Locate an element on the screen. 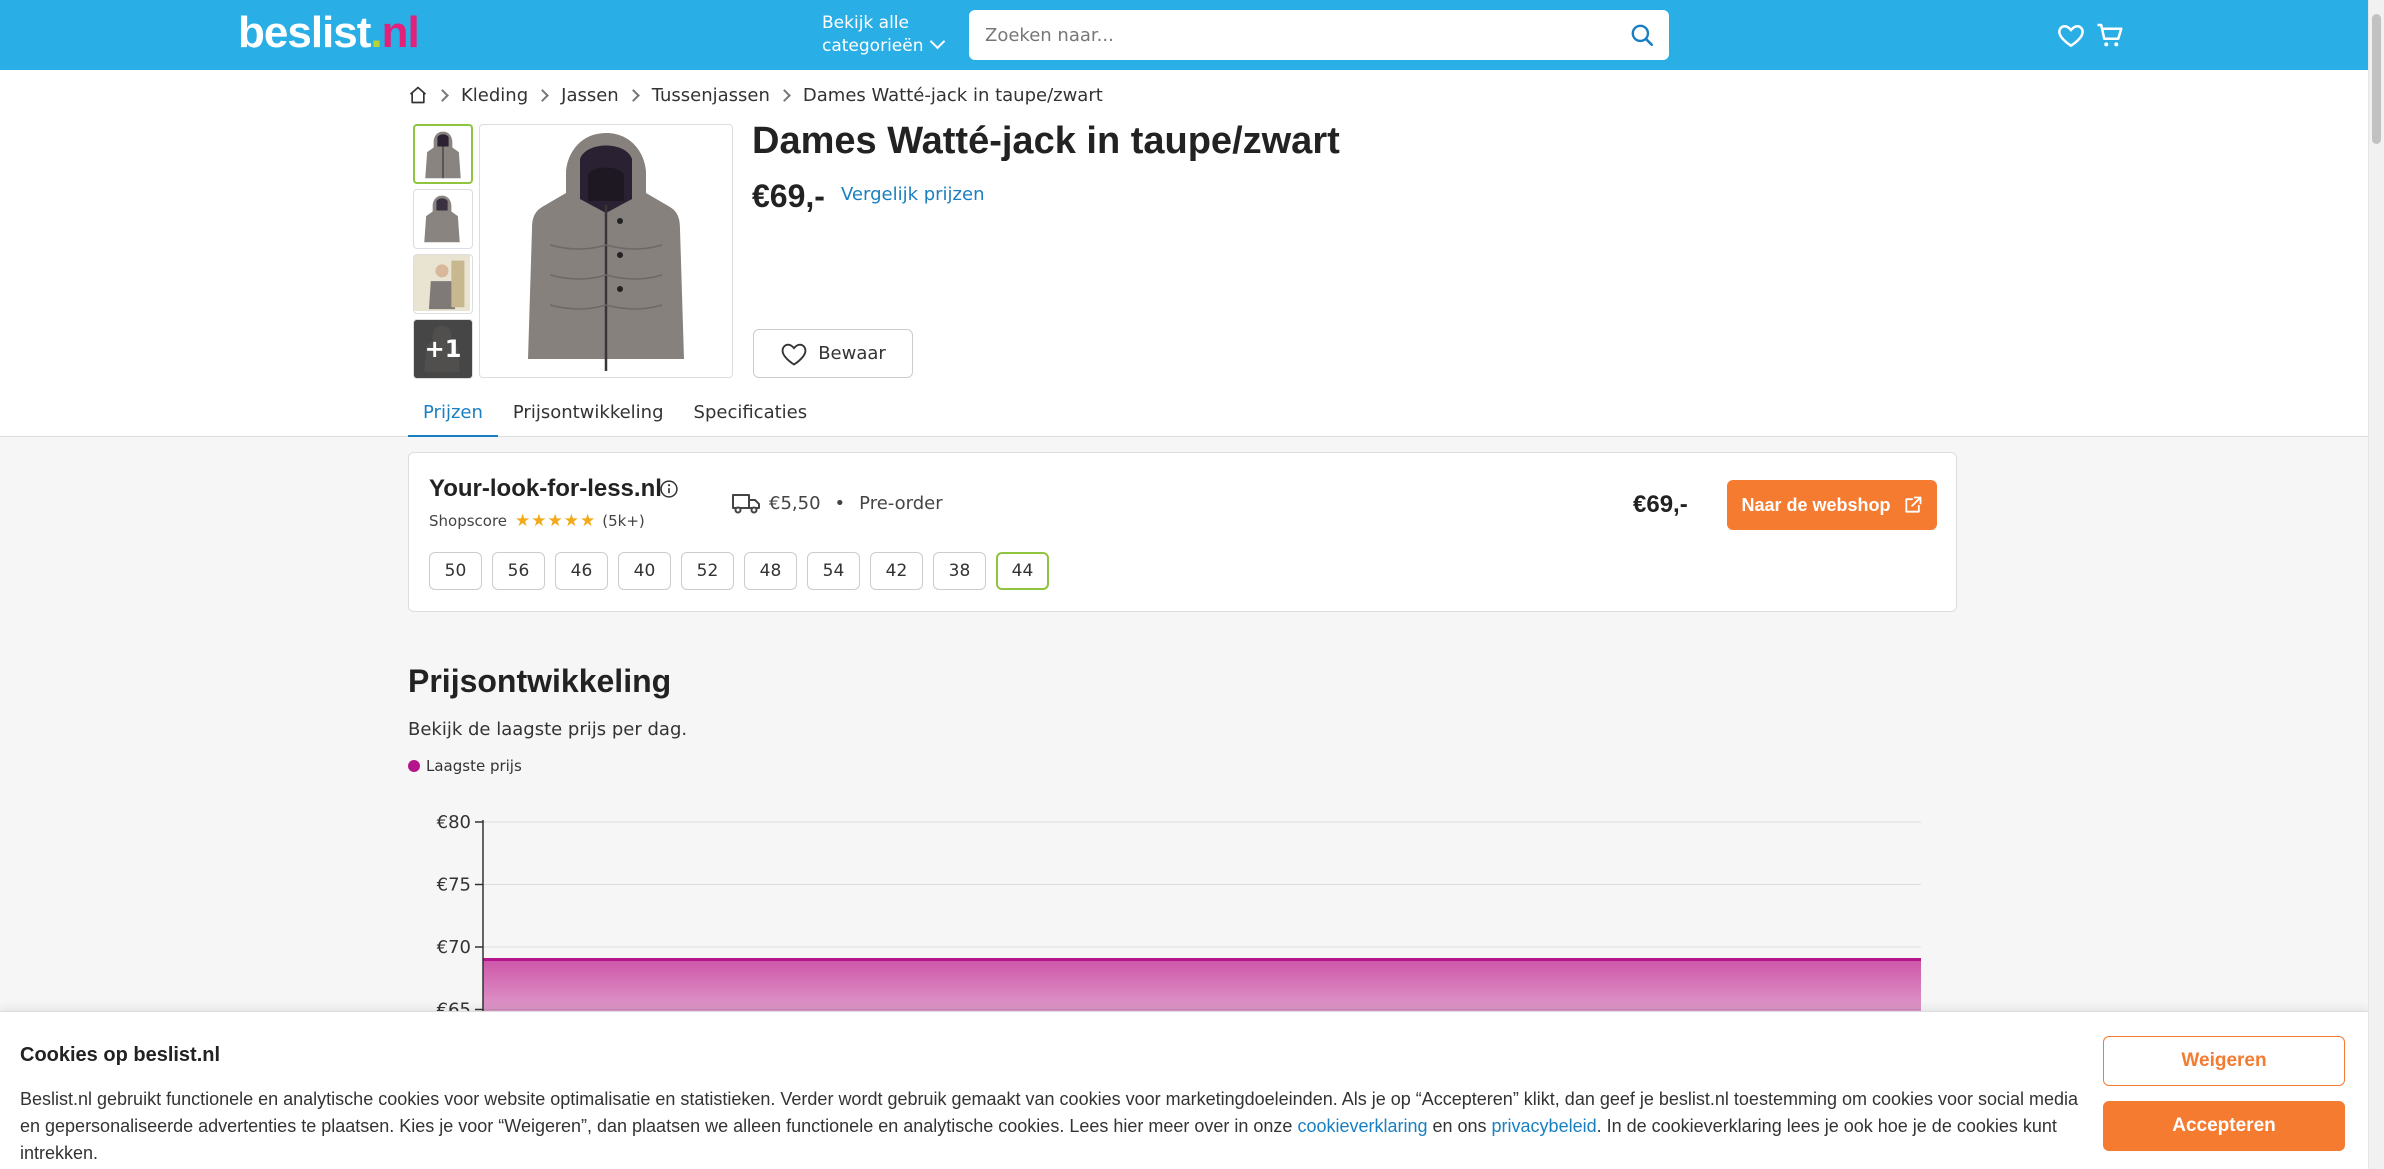  refuse-cookies-button: Weigeren is located at coordinates (2224, 1061).